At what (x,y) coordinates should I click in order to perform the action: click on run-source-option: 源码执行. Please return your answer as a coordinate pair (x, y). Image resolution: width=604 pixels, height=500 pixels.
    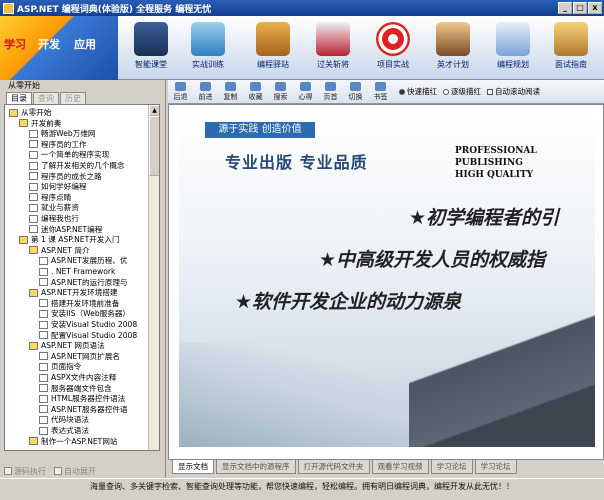
    Looking at the image, I should click on (25, 471).